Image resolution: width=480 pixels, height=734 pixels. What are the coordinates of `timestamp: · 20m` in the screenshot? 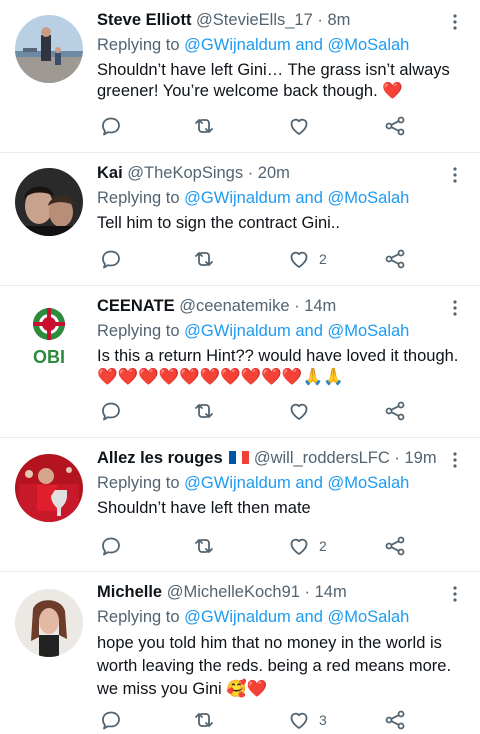 It's located at (269, 173).